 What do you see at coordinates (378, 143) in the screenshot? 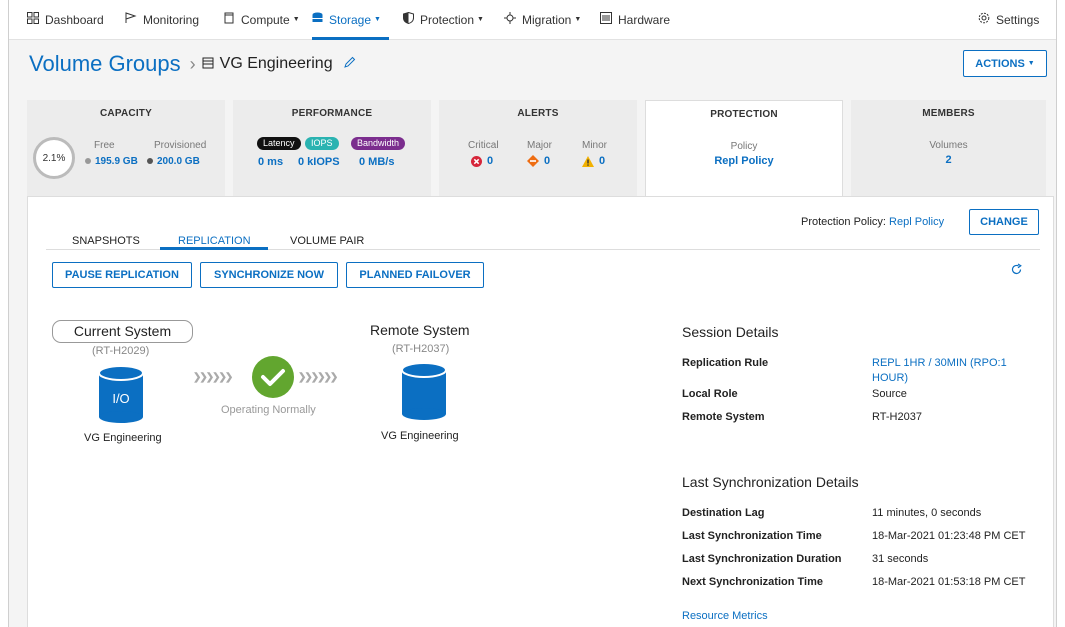
I see `bandwidth-pill: Bandwidth` at bounding box center [378, 143].